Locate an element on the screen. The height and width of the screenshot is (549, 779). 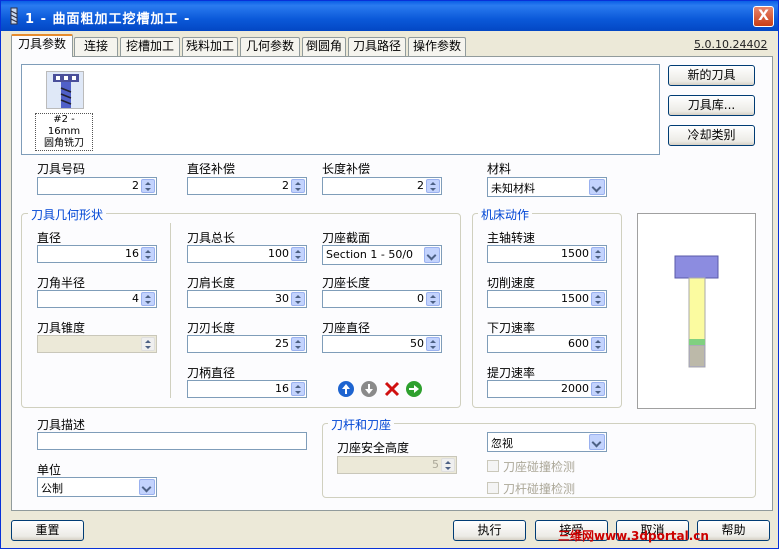
dia-offset-value: 2 is located at coordinates (285, 185).